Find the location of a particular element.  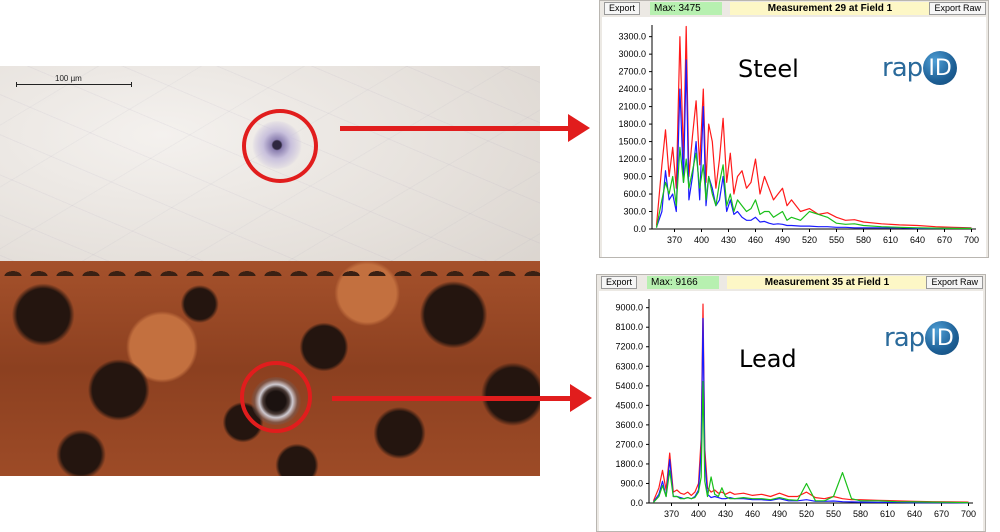

arrow-to-lead-spectrum is located at coordinates (462, 398).